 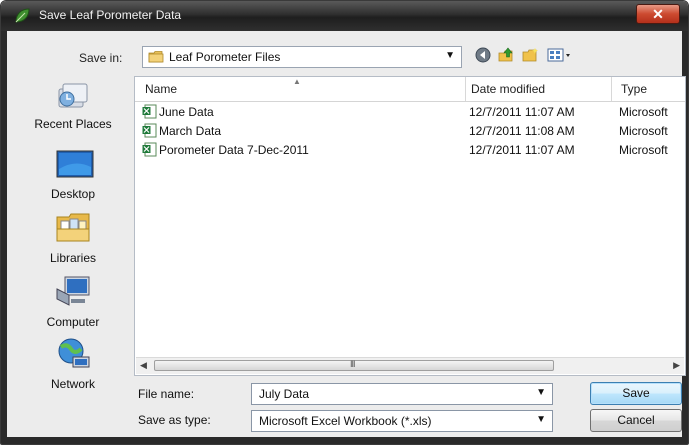 I want to click on scrollbar-grip-icon: III, so click(x=352, y=364).